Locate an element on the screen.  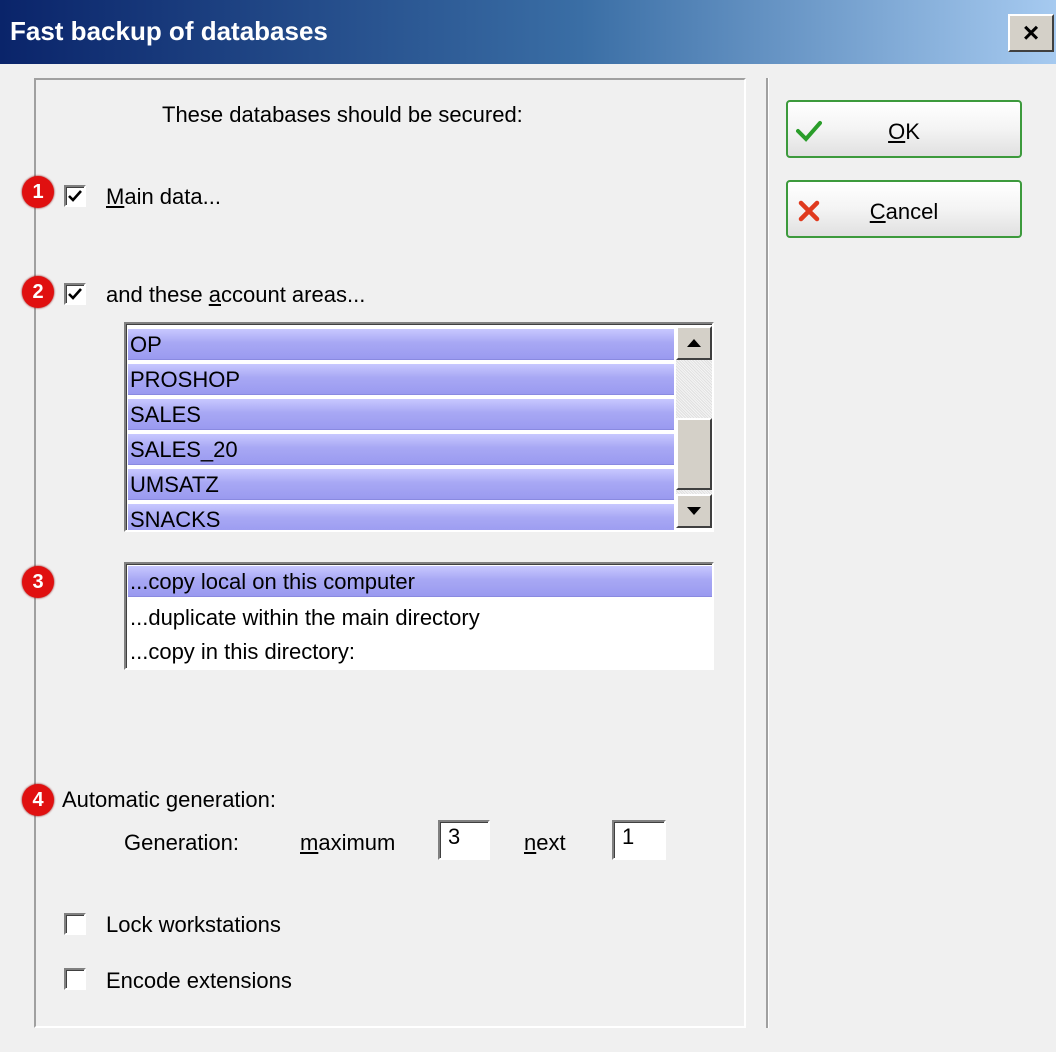
list-scrollbar is located at coordinates (694, 427).